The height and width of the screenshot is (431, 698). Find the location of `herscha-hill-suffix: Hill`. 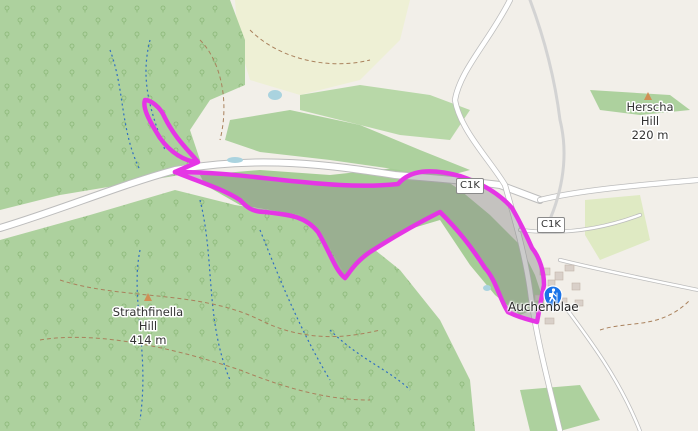

herscha-hill-suffix: Hill is located at coordinates (650, 121).